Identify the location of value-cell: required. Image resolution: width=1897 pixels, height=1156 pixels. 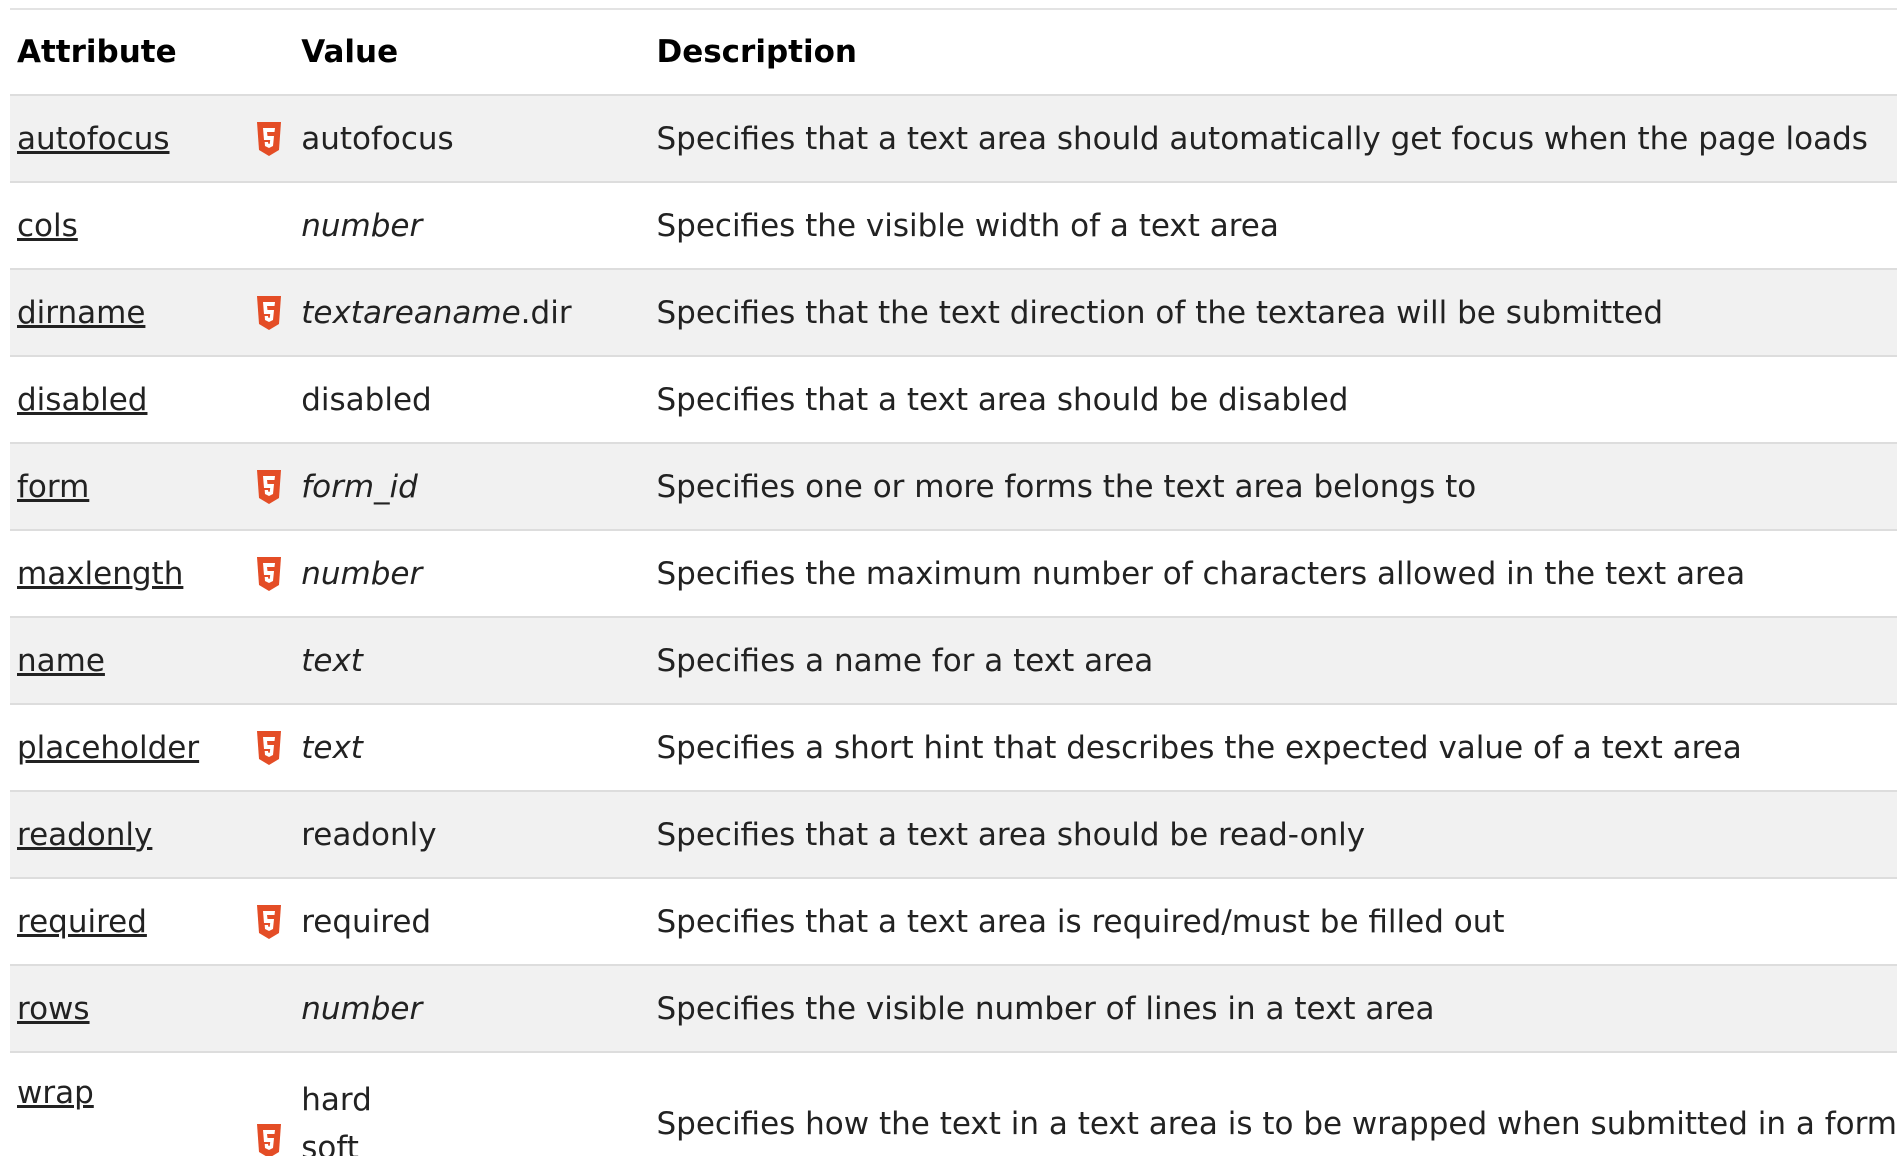
(472, 922).